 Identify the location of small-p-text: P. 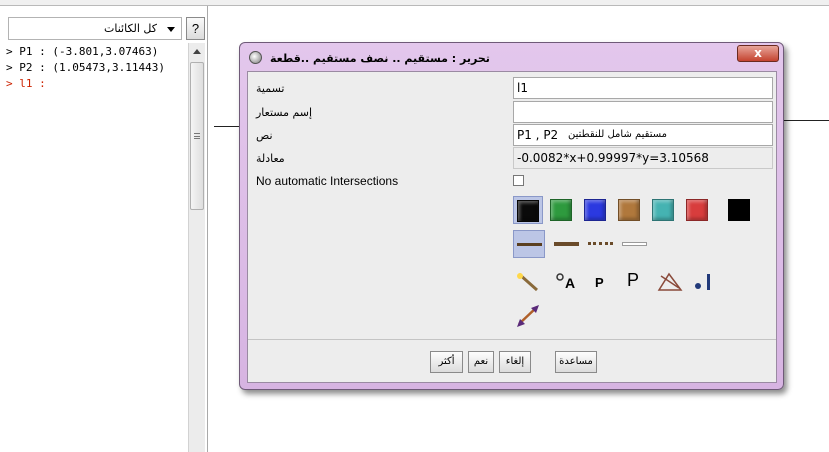
(599, 282).